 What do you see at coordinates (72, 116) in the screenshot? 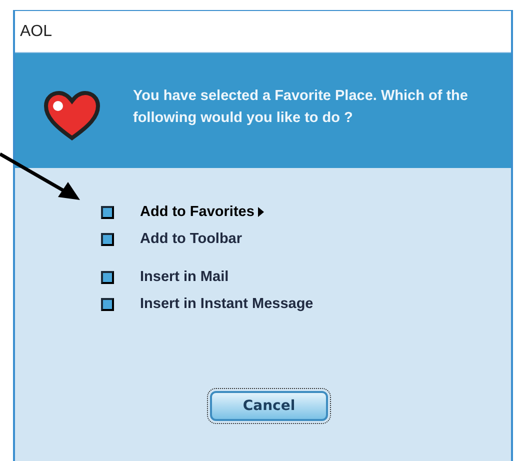
I see `heart-icon` at bounding box center [72, 116].